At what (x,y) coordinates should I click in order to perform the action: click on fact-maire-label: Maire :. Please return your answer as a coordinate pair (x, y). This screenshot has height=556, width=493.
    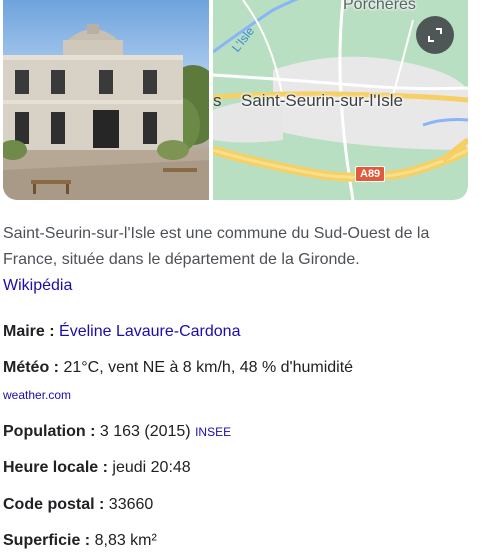
    Looking at the image, I should click on (29, 331).